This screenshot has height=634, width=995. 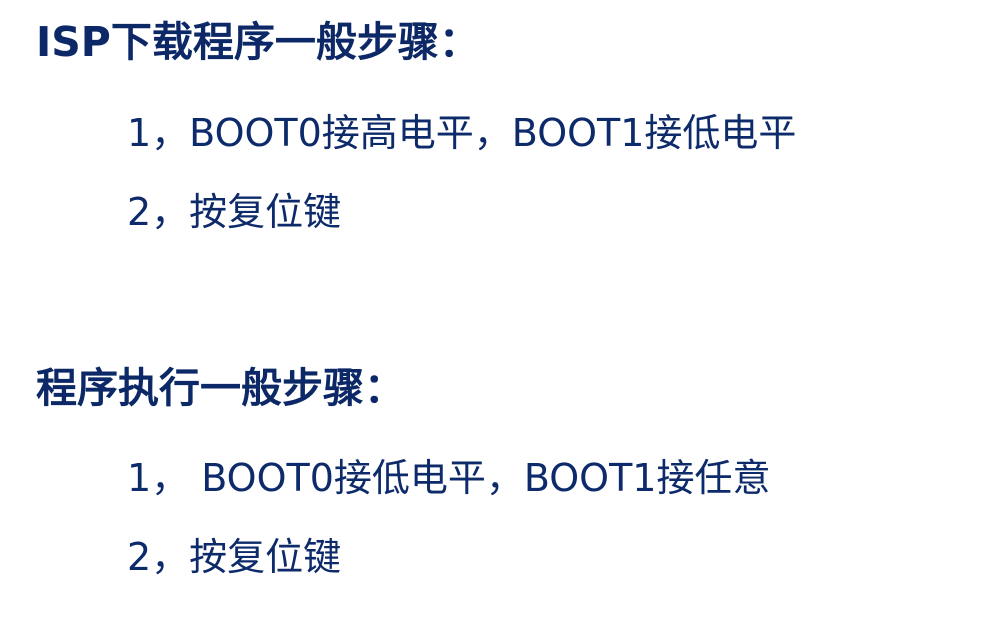 I want to click on execution-step-1: 1， BOOT0接低电平，BOOT1接任意, so click(x=449, y=478).